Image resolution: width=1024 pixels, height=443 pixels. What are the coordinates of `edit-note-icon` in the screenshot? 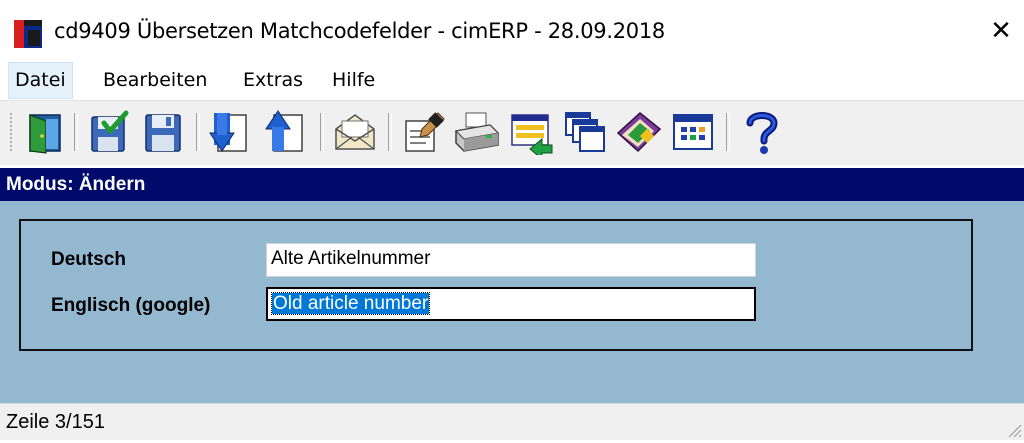 It's located at (423, 132).